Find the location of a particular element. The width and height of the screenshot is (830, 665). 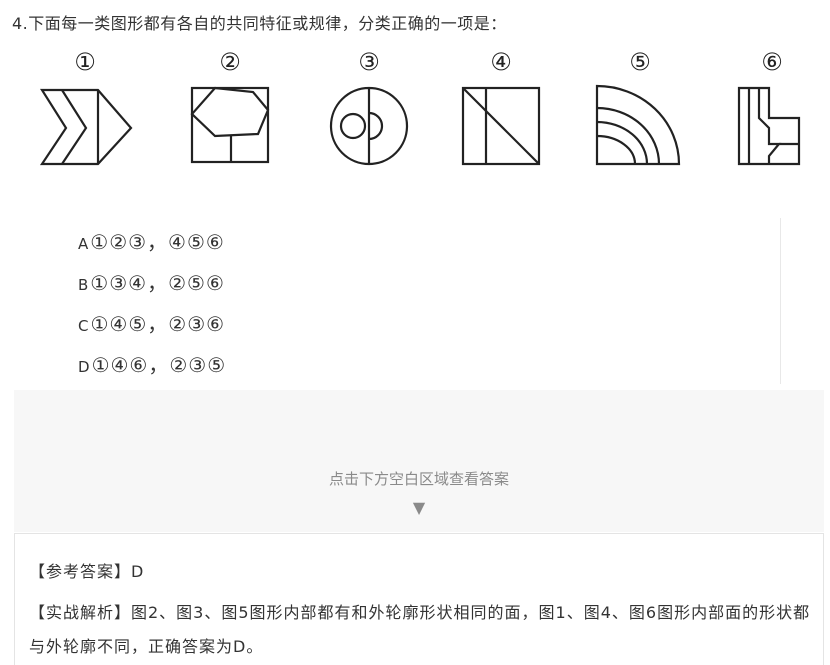

figure-2-shape is located at coordinates (230, 125).